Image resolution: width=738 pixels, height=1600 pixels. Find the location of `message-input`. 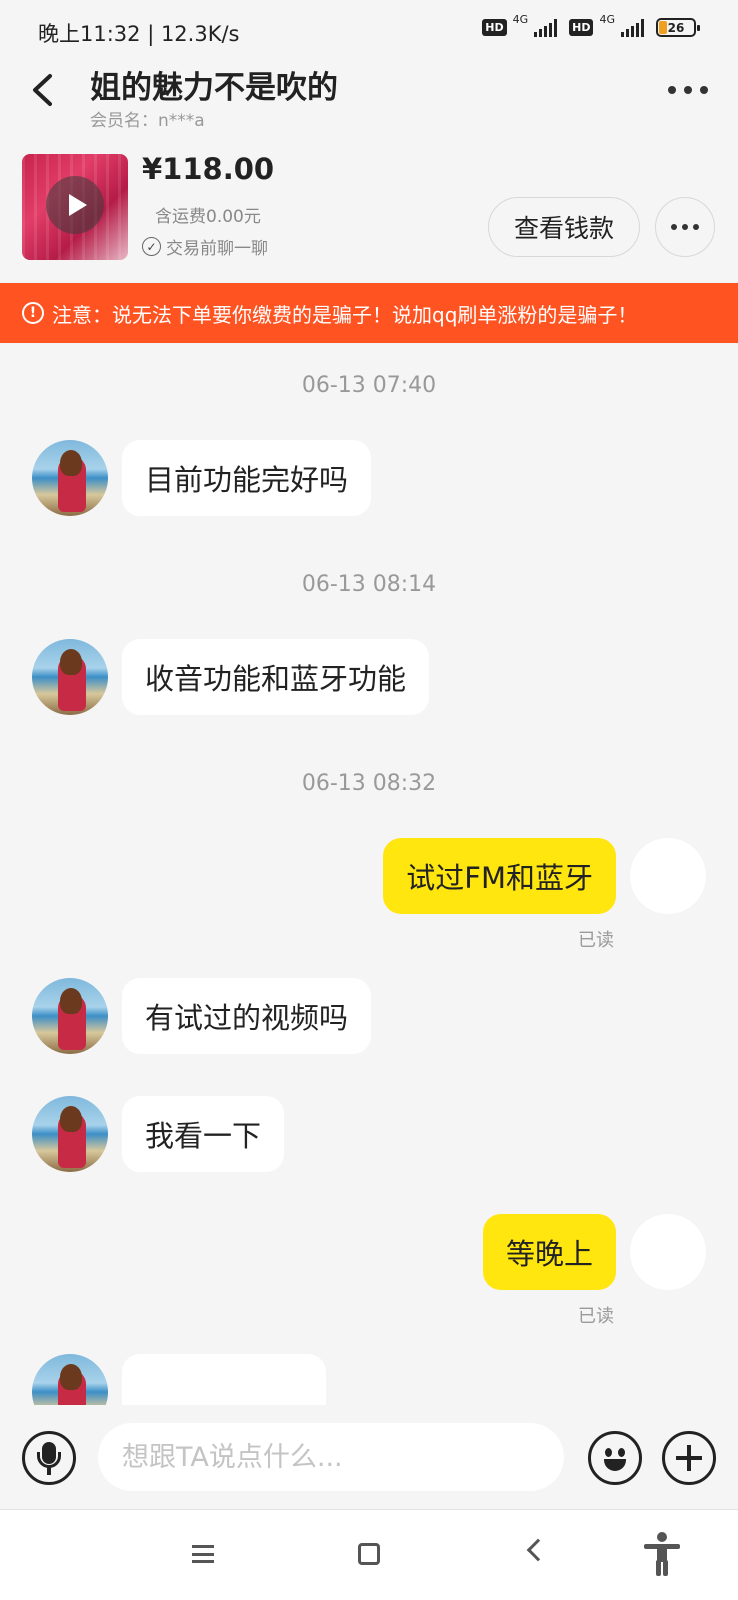

message-input is located at coordinates (331, 1457).